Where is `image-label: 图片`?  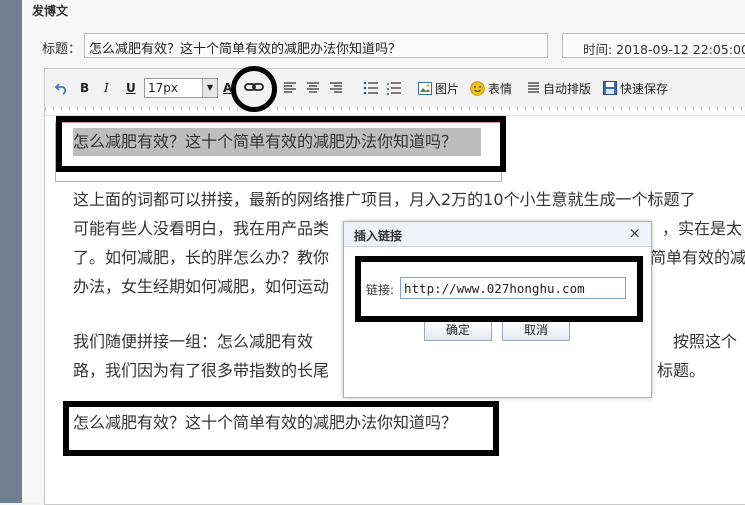
image-label: 图片 is located at coordinates (447, 88).